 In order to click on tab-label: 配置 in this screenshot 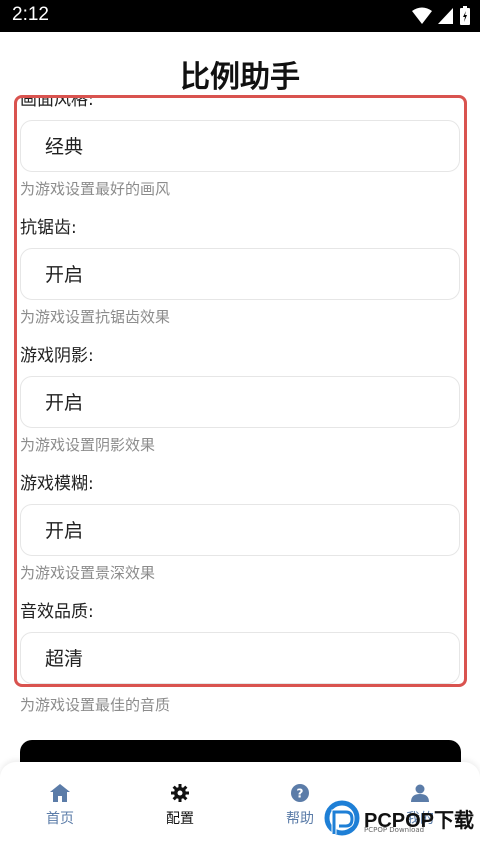, I will do `click(180, 819)`.